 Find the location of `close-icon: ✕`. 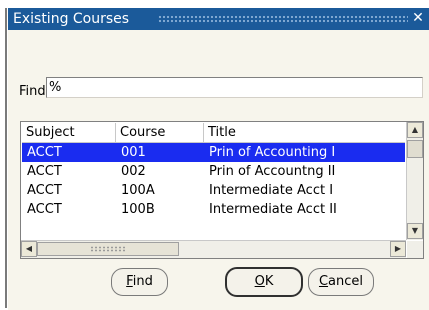

close-icon: ✕ is located at coordinates (418, 18).